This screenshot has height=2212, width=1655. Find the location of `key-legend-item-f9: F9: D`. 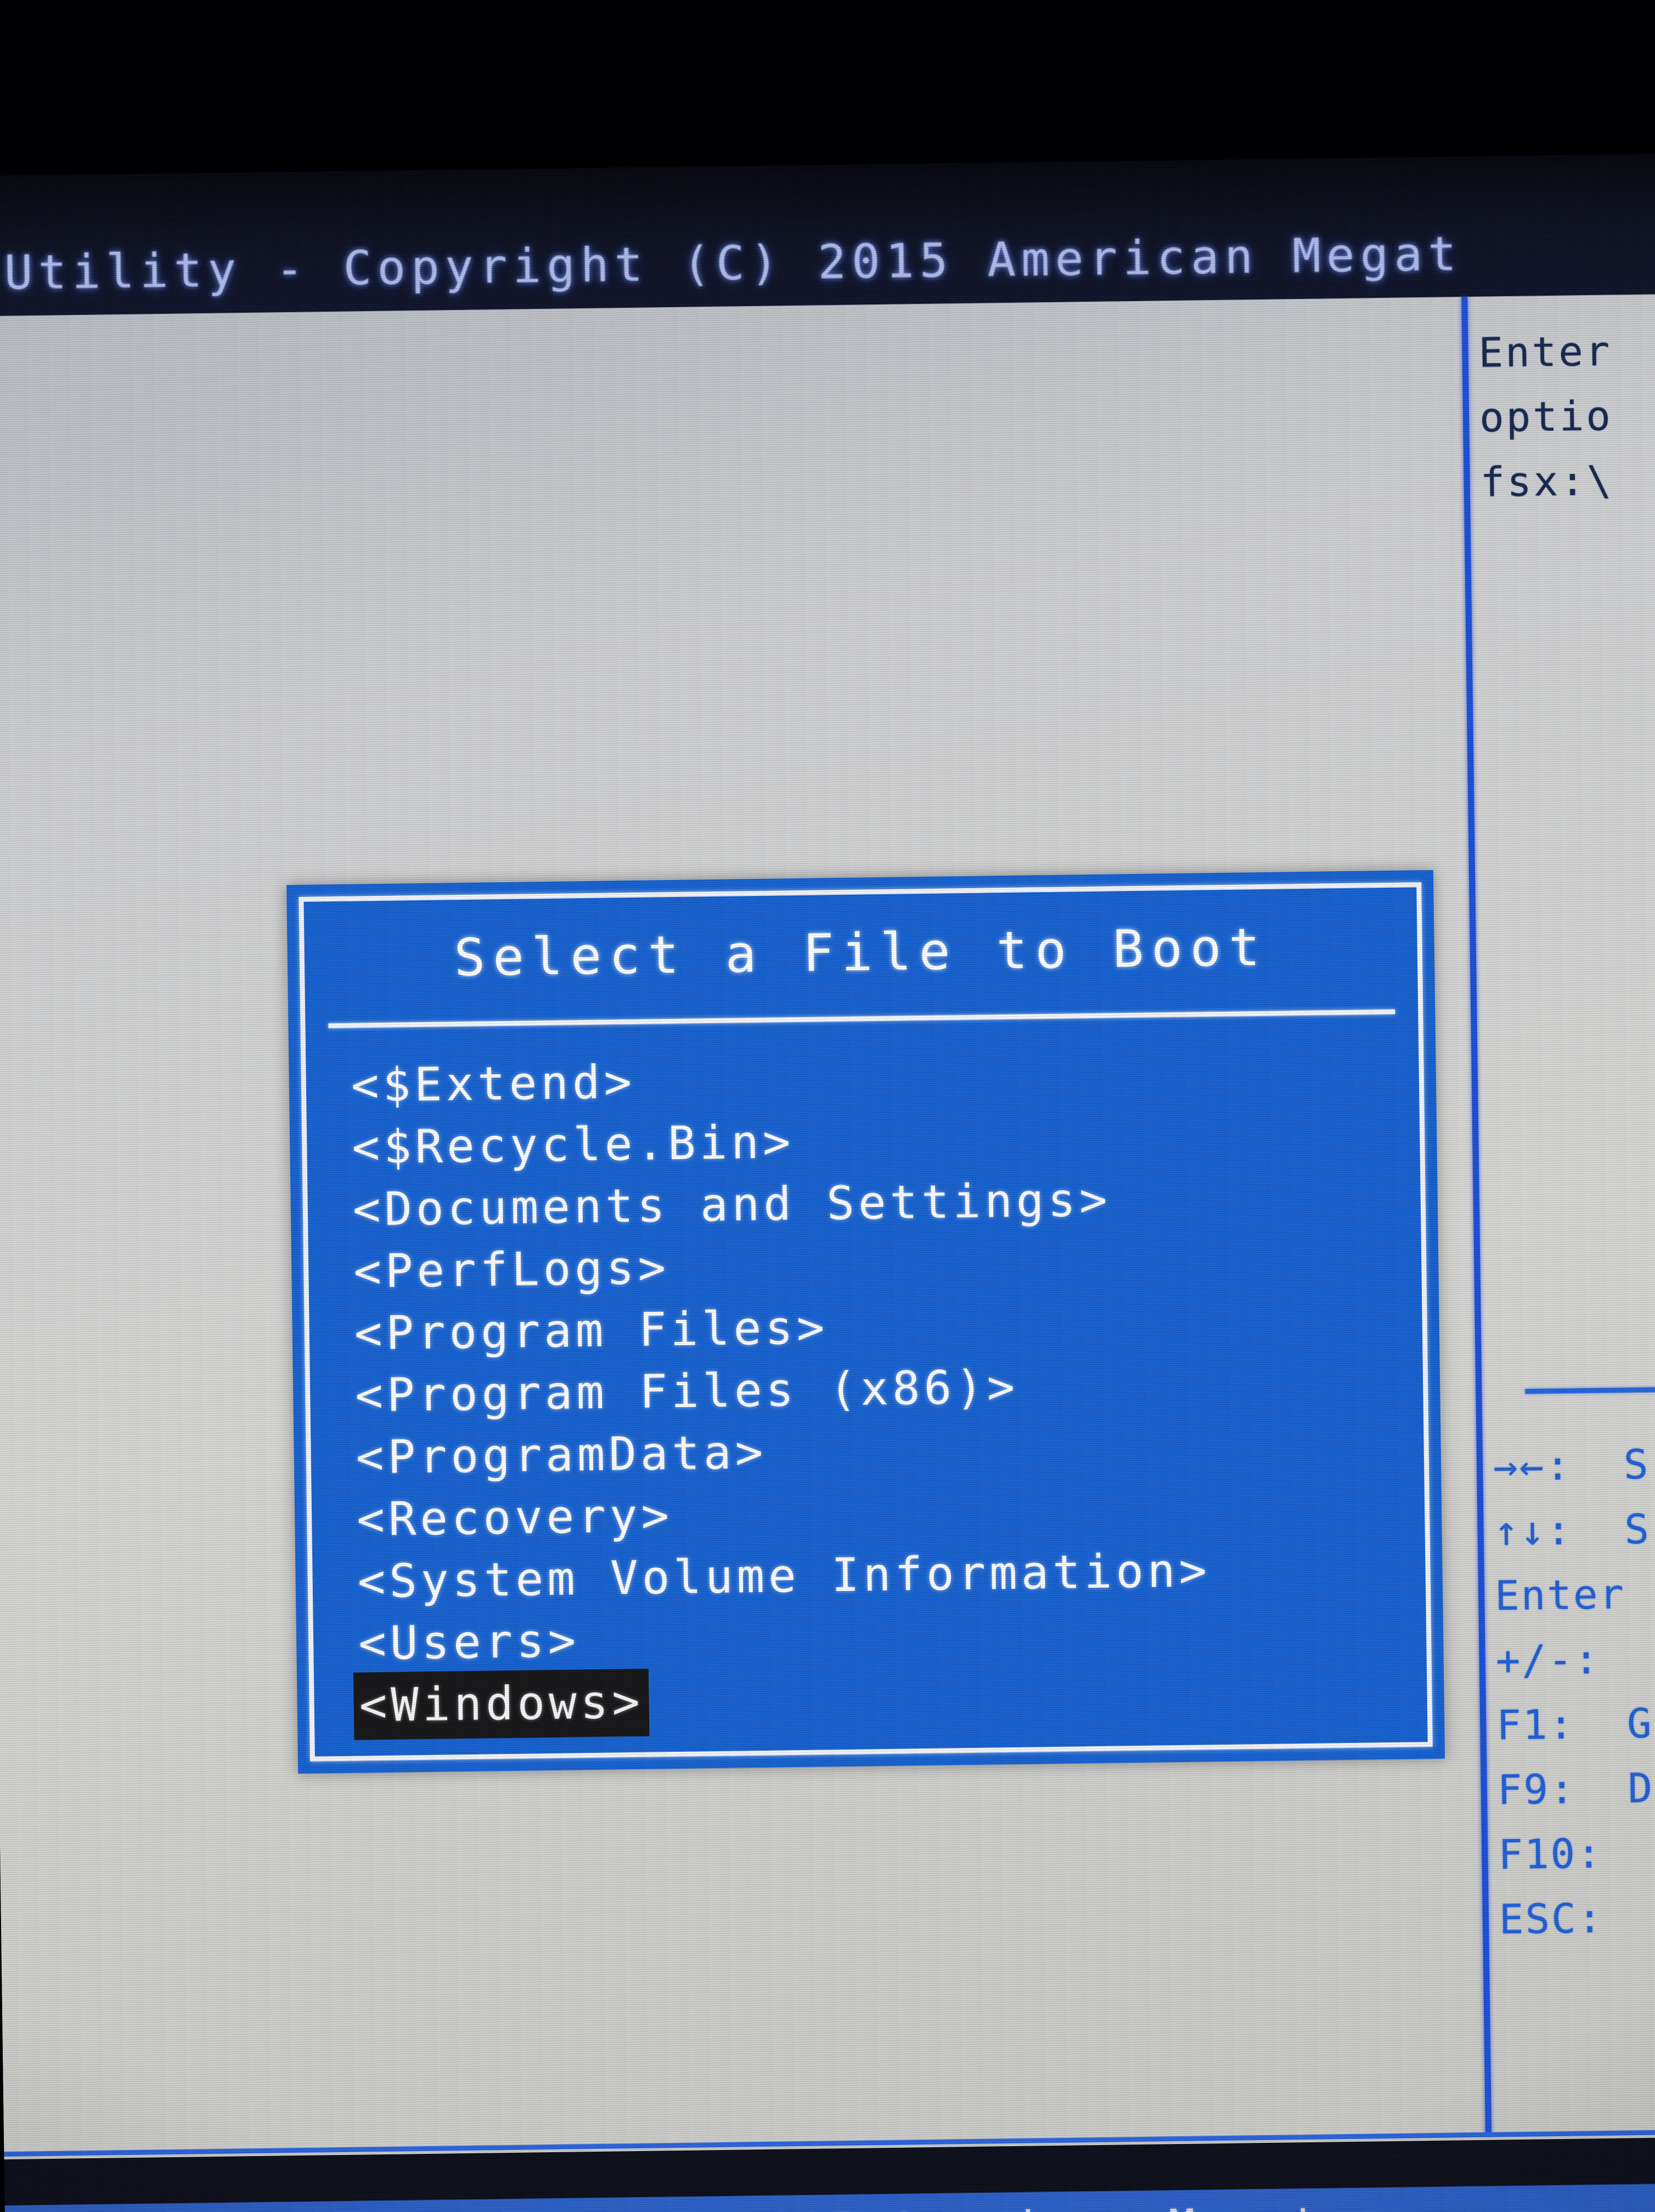

key-legend-item-f9: F9: D is located at coordinates (1575, 1789).